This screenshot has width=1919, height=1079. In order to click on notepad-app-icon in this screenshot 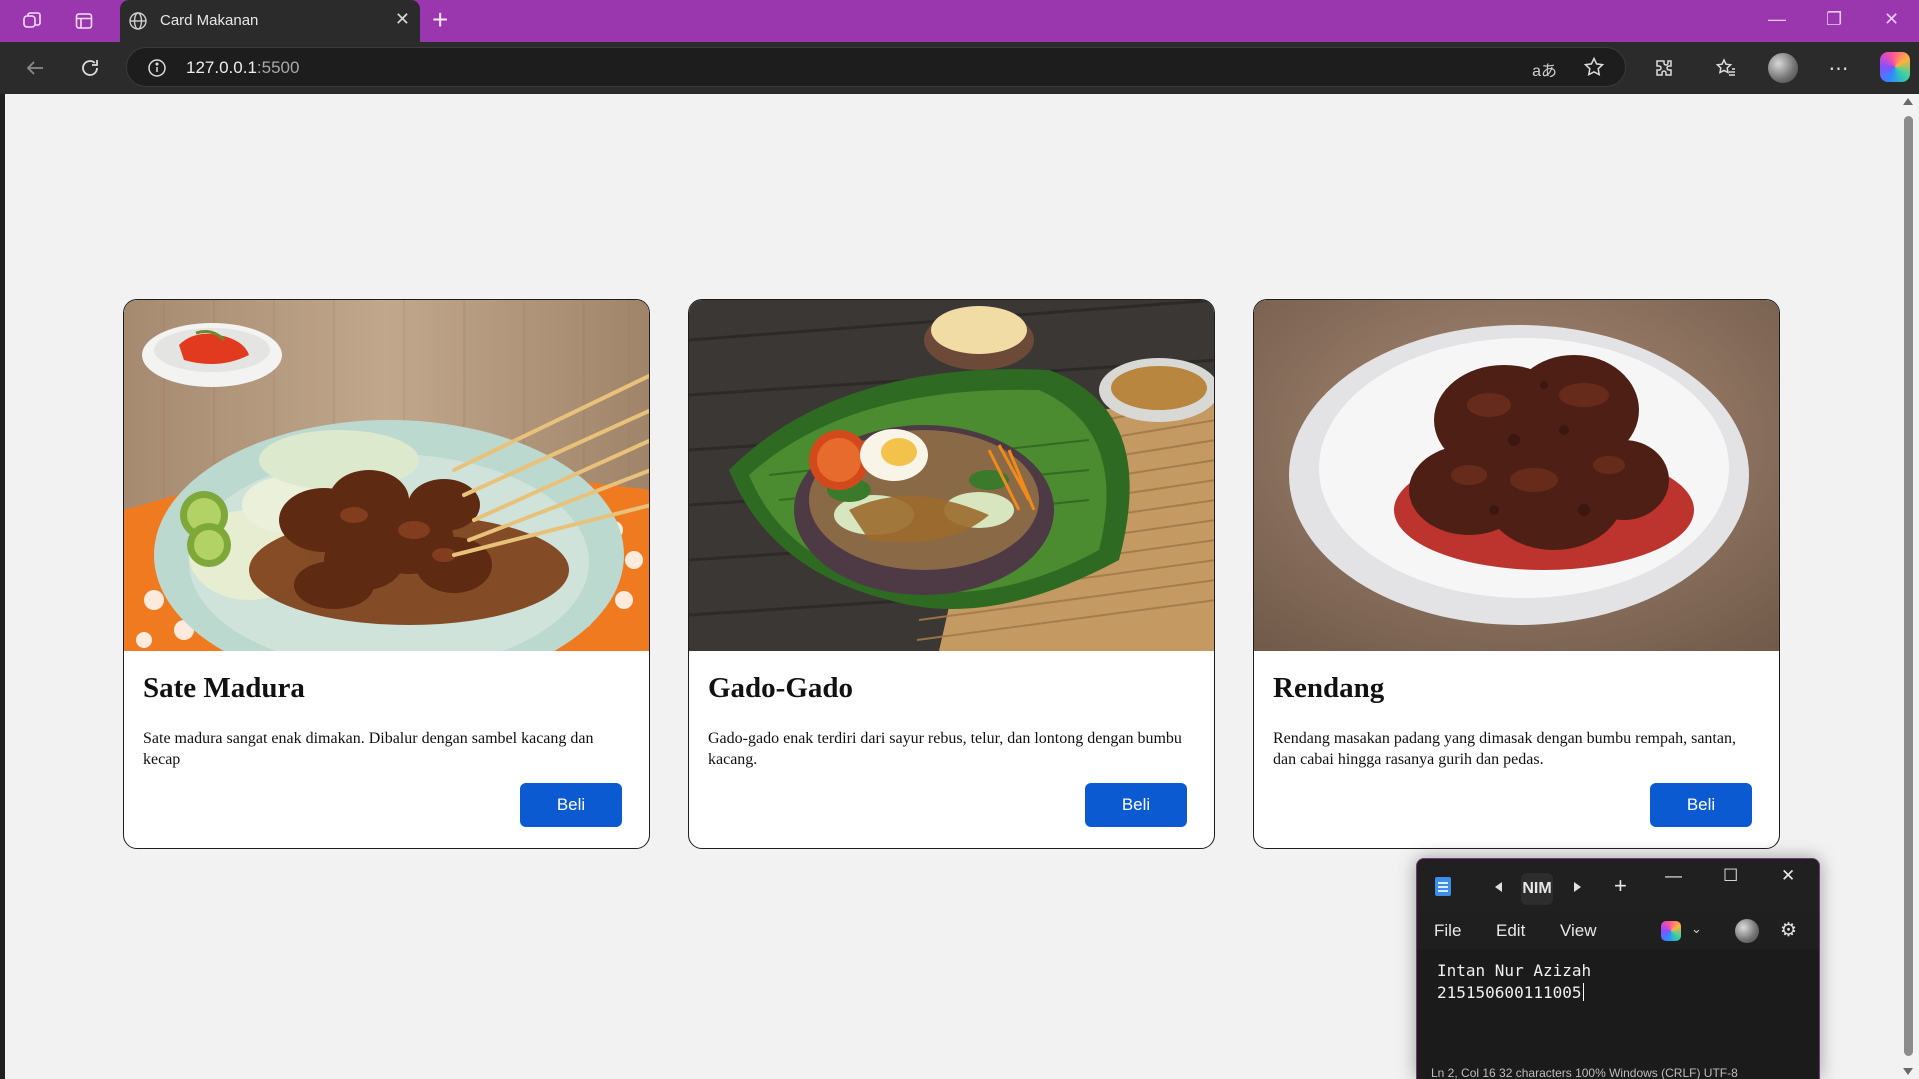, I will do `click(1443, 886)`.